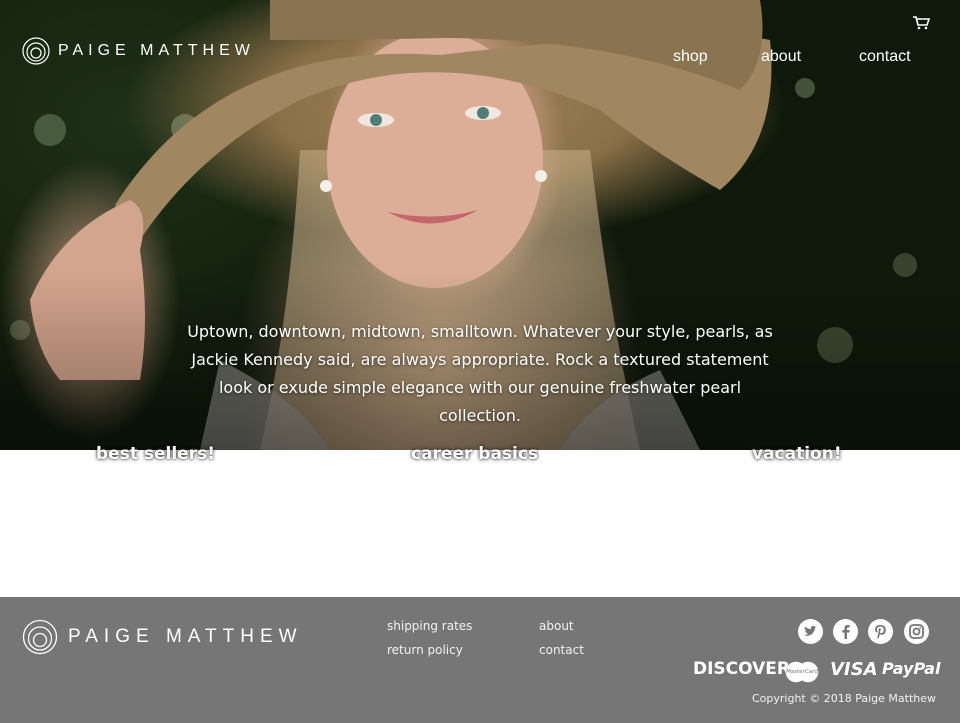 The width and height of the screenshot is (960, 723). I want to click on facebook-icon, so click(845, 631).